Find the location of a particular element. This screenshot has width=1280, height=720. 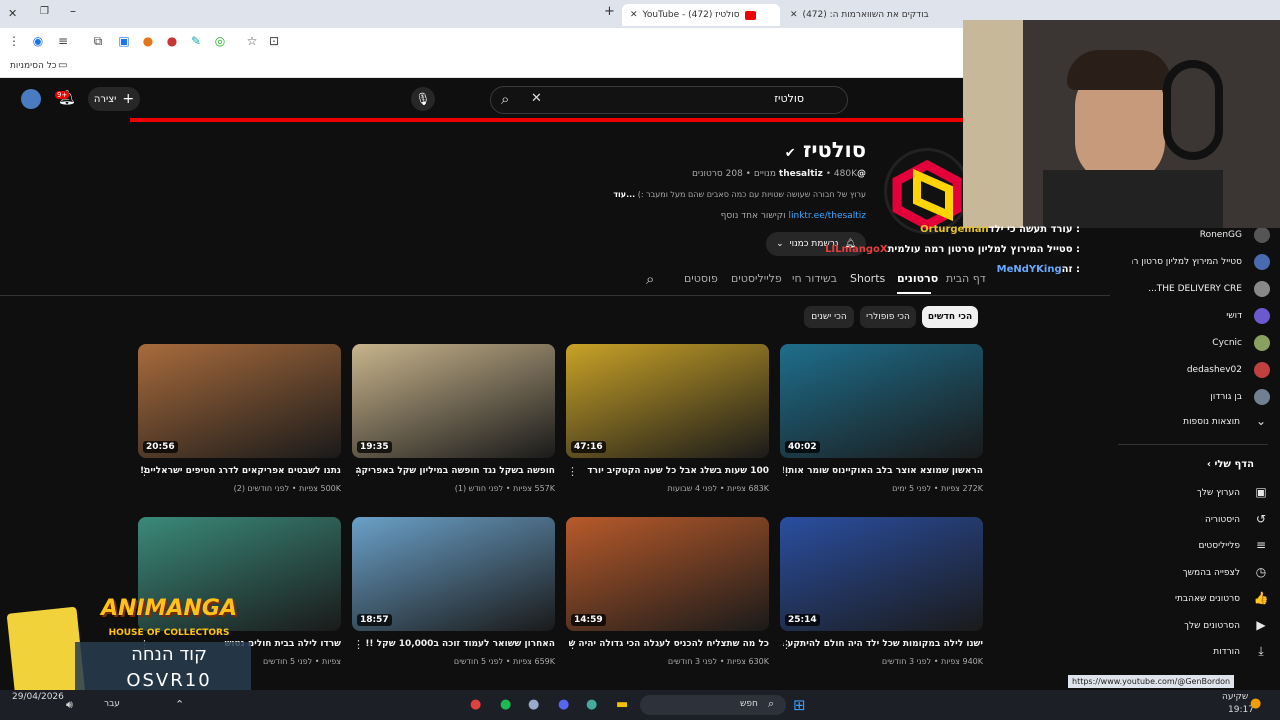

extension-icon: ≡ is located at coordinates (63, 41).